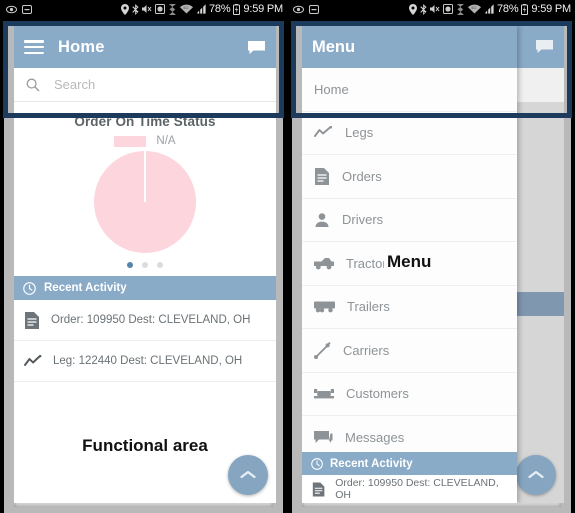 This screenshot has height=513, width=575. Describe the element at coordinates (145, 121) in the screenshot. I see `chart-title: Order On Time Status` at that location.